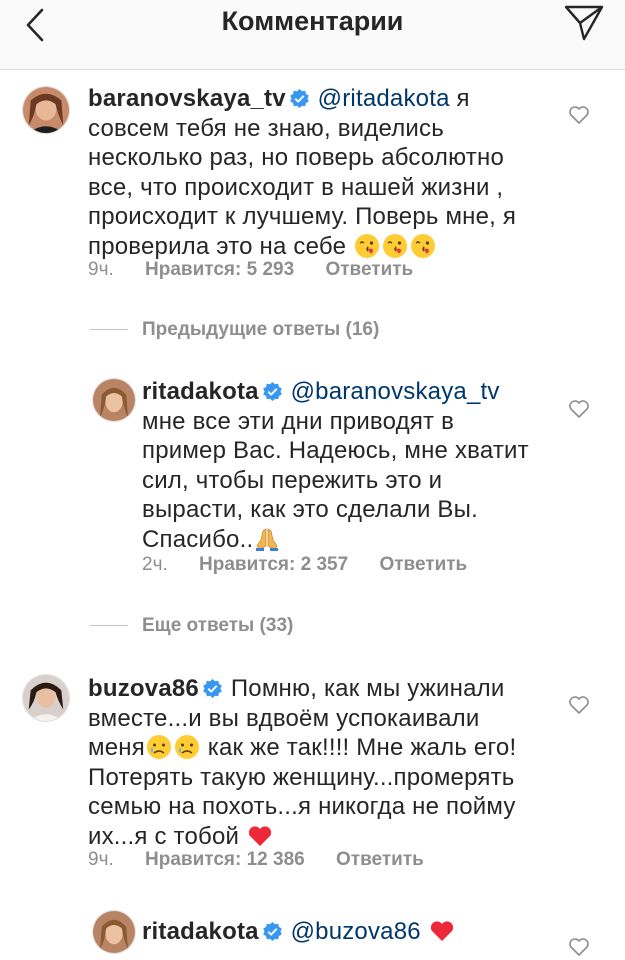 This screenshot has height=960, width=625. I want to click on comment-meta: 9ч. Нравится: 5 293 Ответить, so click(263, 270).